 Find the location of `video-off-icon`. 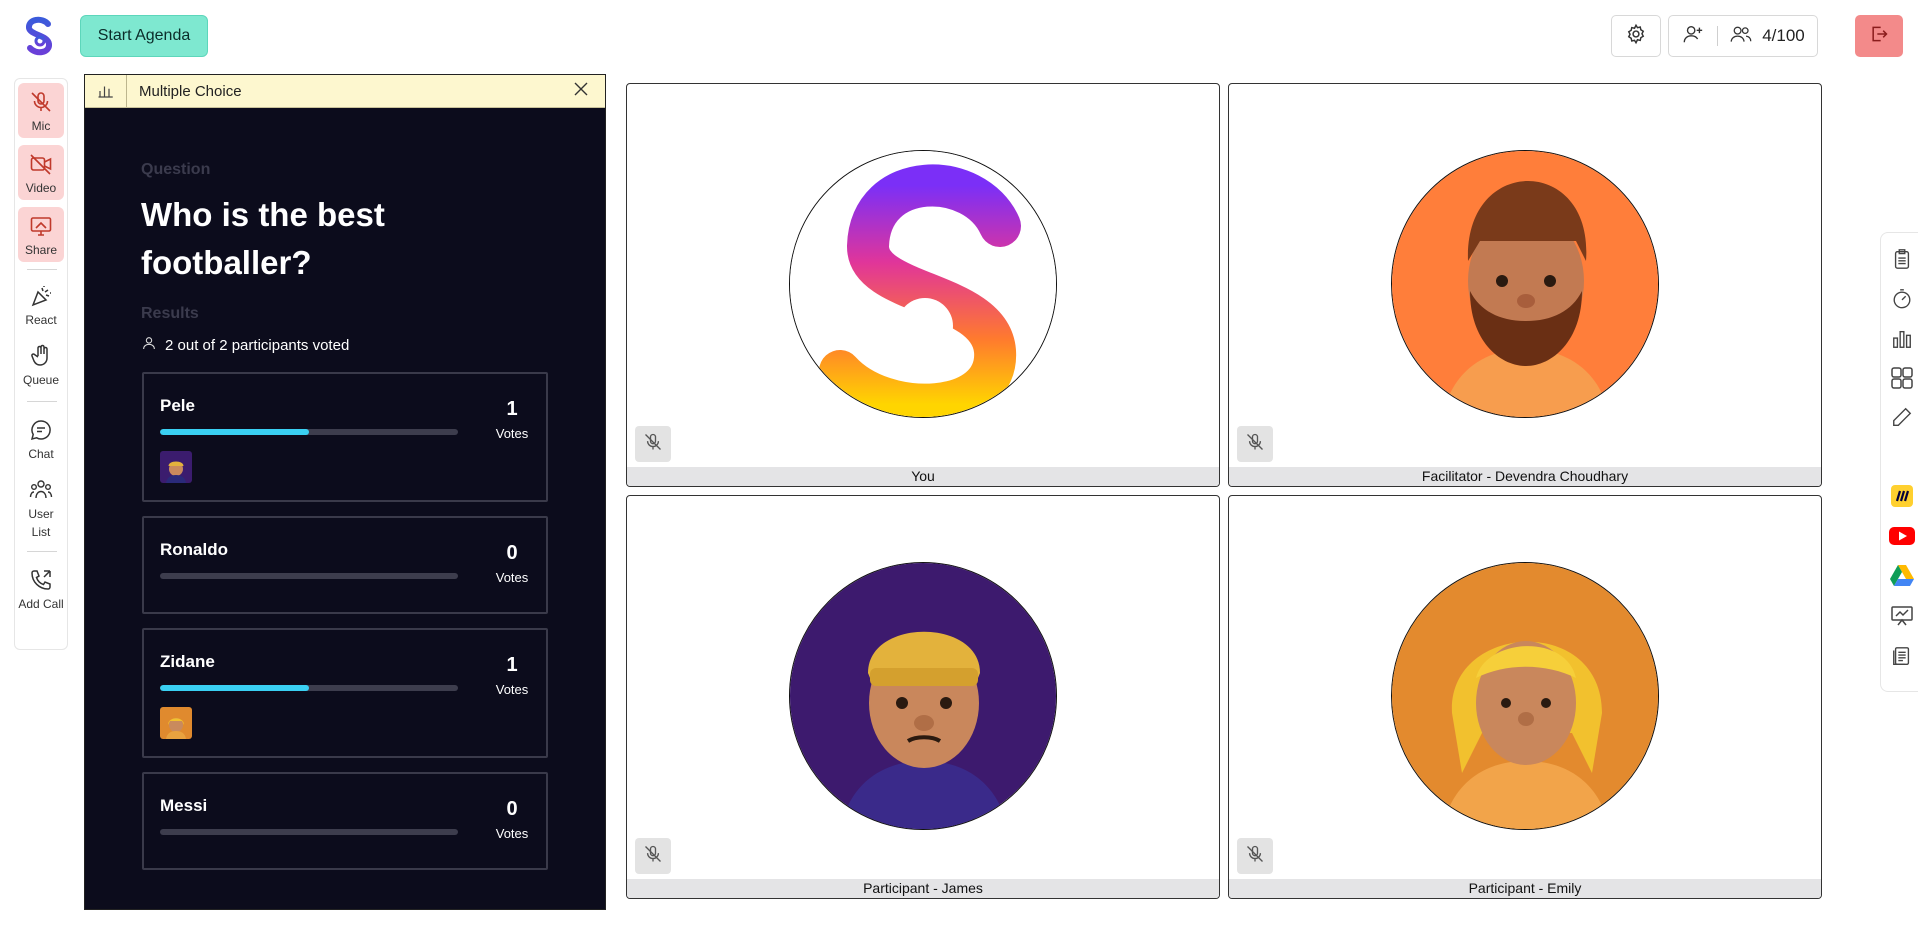

video-off-icon is located at coordinates (41, 164).